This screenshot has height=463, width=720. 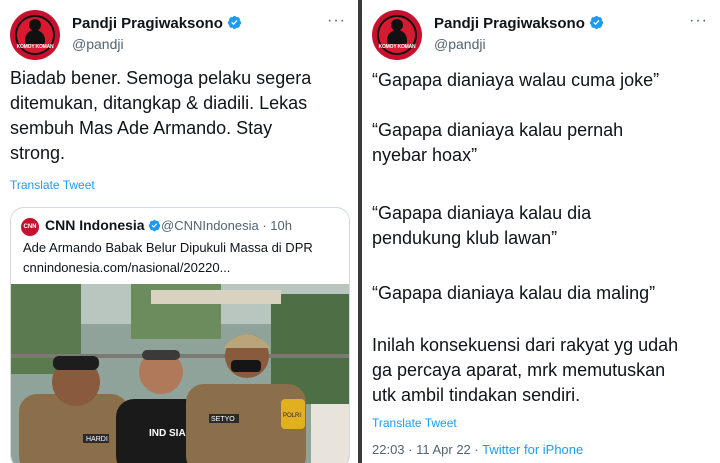 What do you see at coordinates (292, 416) in the screenshot?
I see `police-patch-text: POLRI` at bounding box center [292, 416].